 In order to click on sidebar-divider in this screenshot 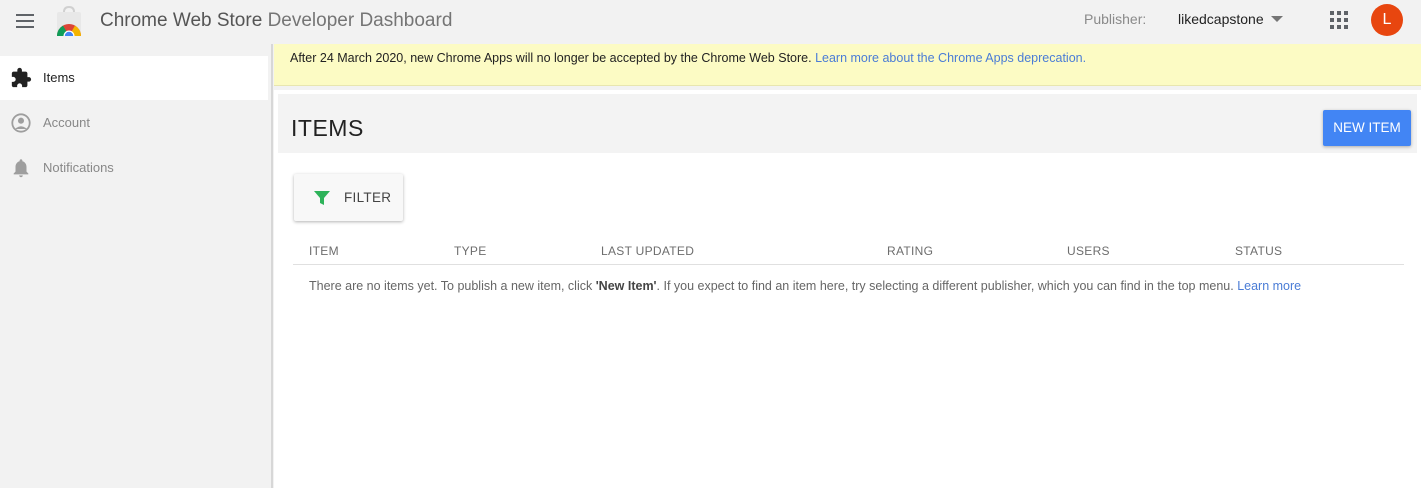, I will do `click(272, 266)`.